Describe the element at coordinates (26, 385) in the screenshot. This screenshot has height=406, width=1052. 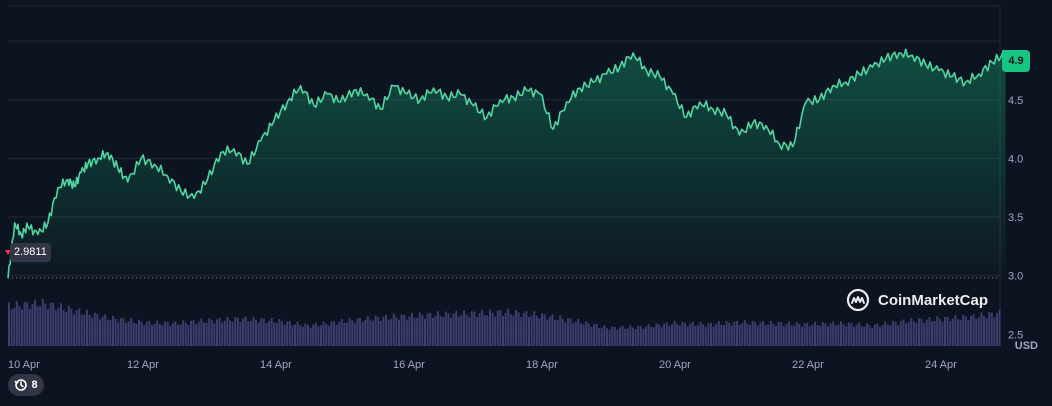
I see `events-button: 8` at that location.